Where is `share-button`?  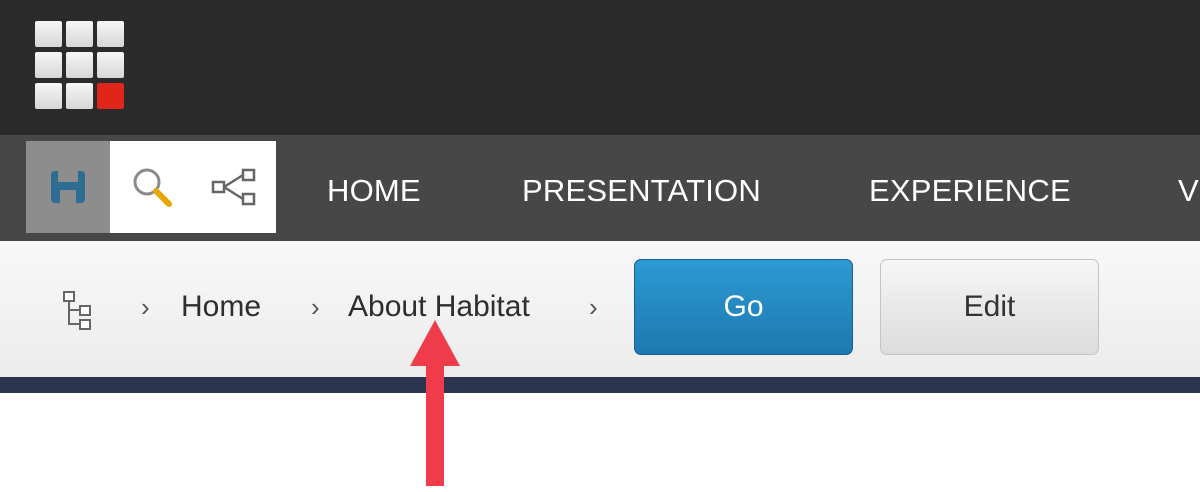
share-button is located at coordinates (234, 187).